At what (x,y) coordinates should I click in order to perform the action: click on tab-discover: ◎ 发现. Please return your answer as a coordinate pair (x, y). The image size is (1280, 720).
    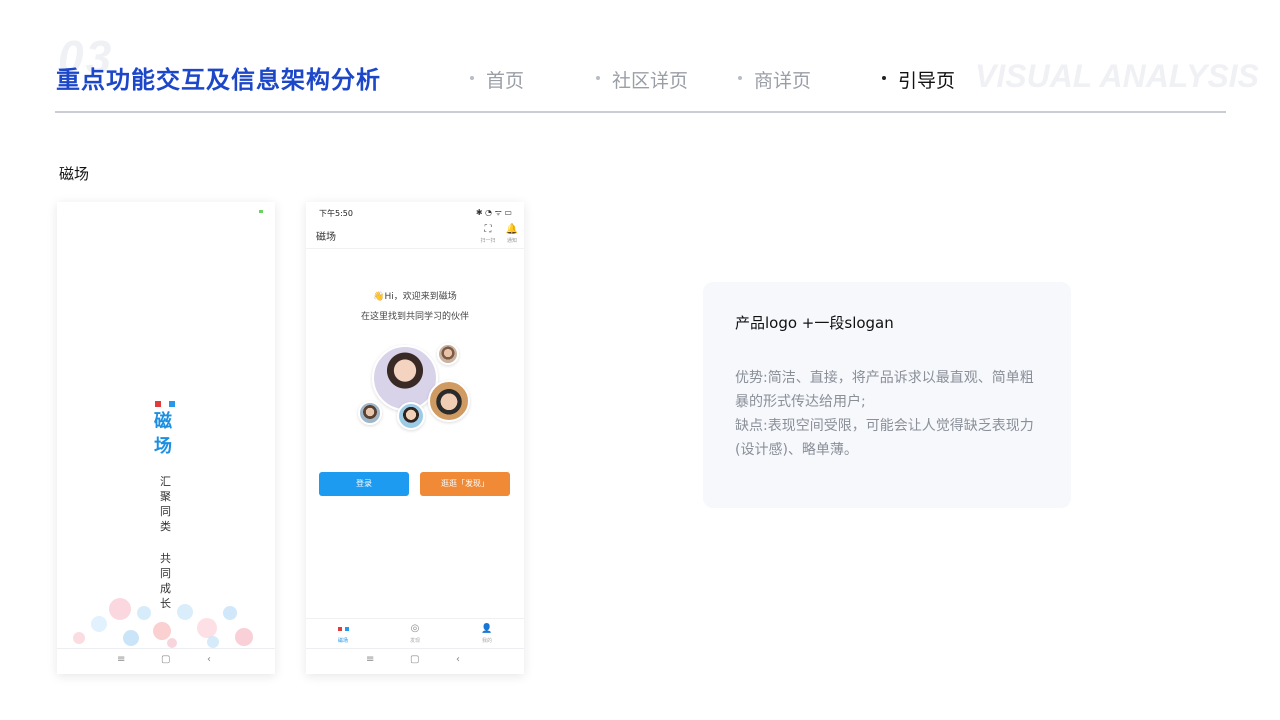
    Looking at the image, I should click on (415, 633).